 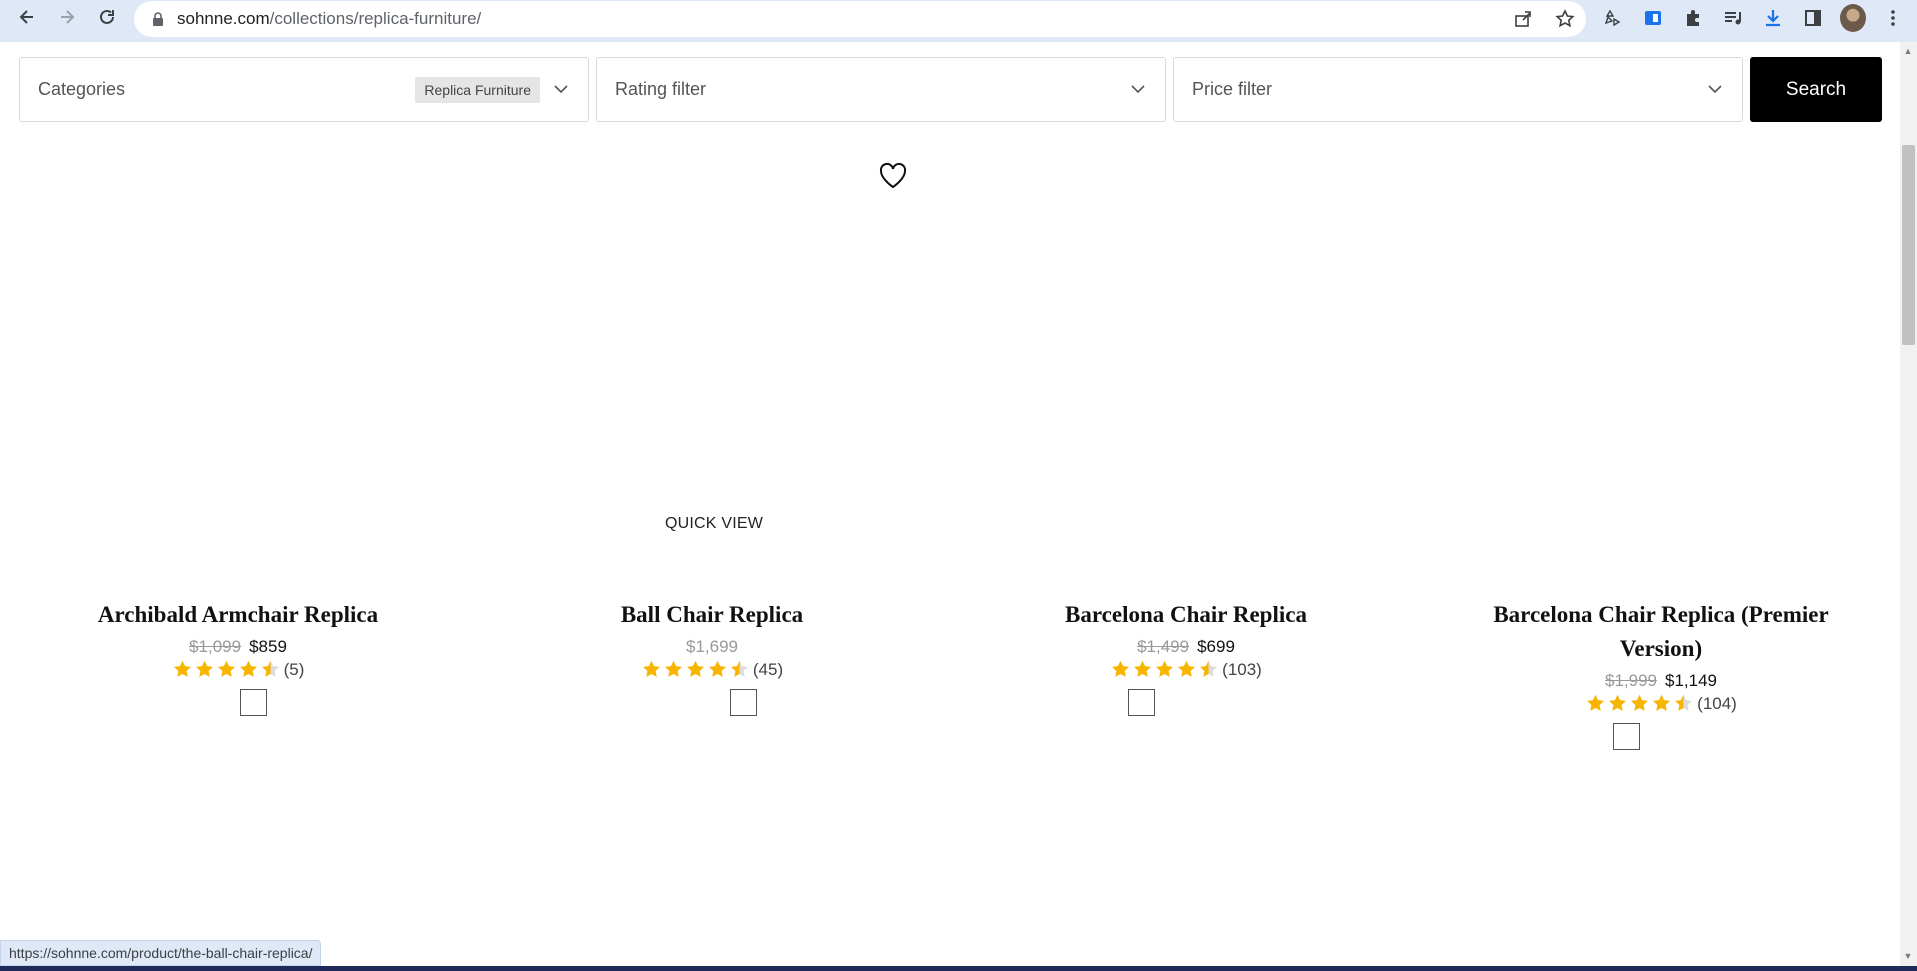 I want to click on categories-label: Categories, so click(x=82, y=89).